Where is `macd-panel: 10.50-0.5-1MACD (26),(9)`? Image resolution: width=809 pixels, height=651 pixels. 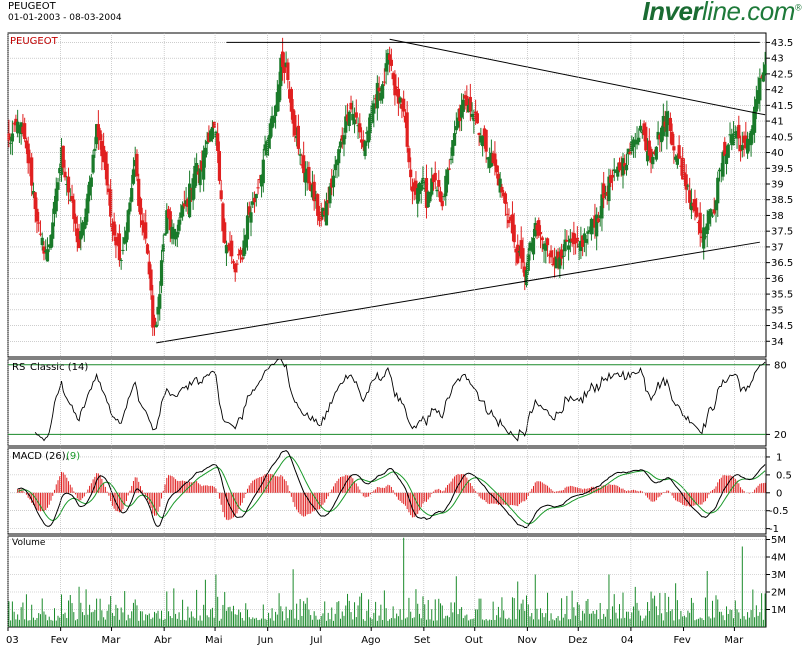
macd-panel: 10.50-0.5-1MACD (26),(9) is located at coordinates (399, 491).